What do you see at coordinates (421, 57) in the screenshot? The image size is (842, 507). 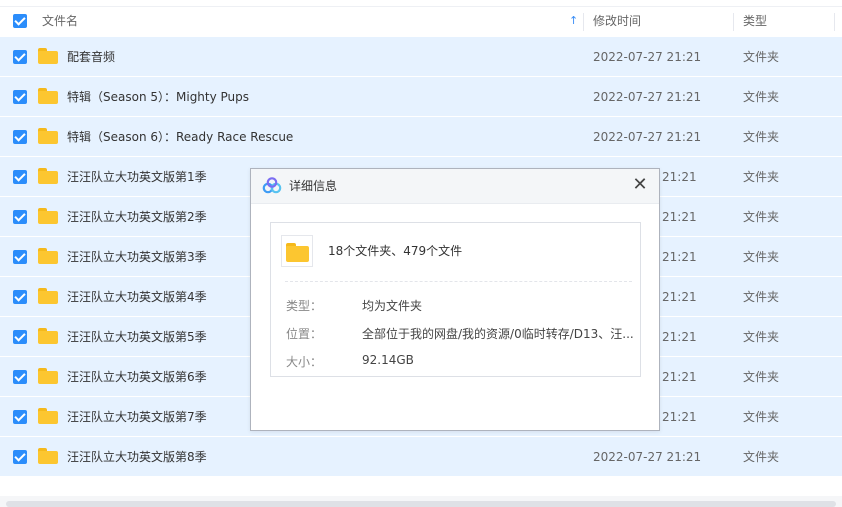 I see `table-row: 配套音频 2022-07-27 21:21 文件夹` at bounding box center [421, 57].